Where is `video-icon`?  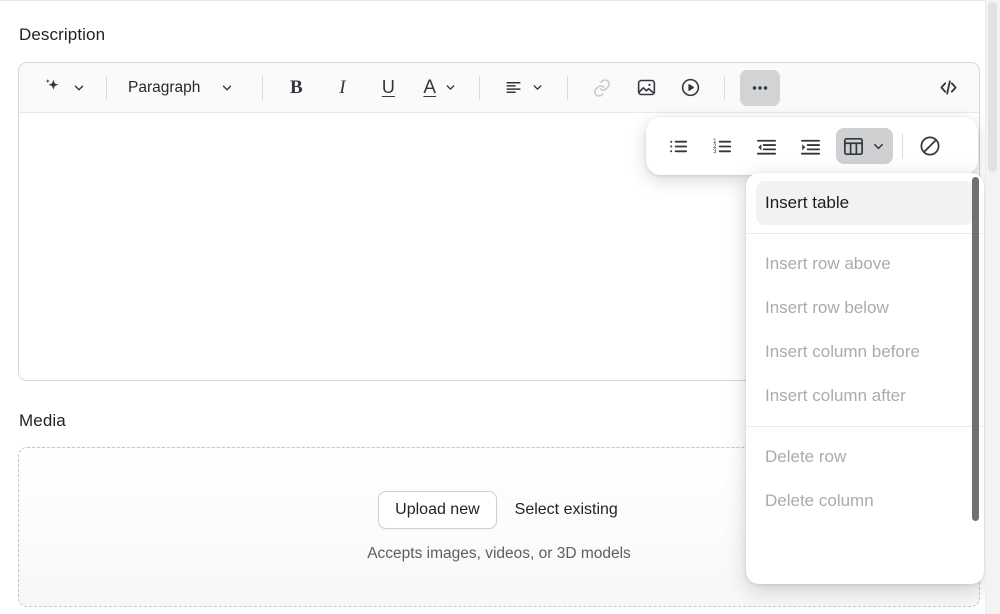
video-icon is located at coordinates (690, 87).